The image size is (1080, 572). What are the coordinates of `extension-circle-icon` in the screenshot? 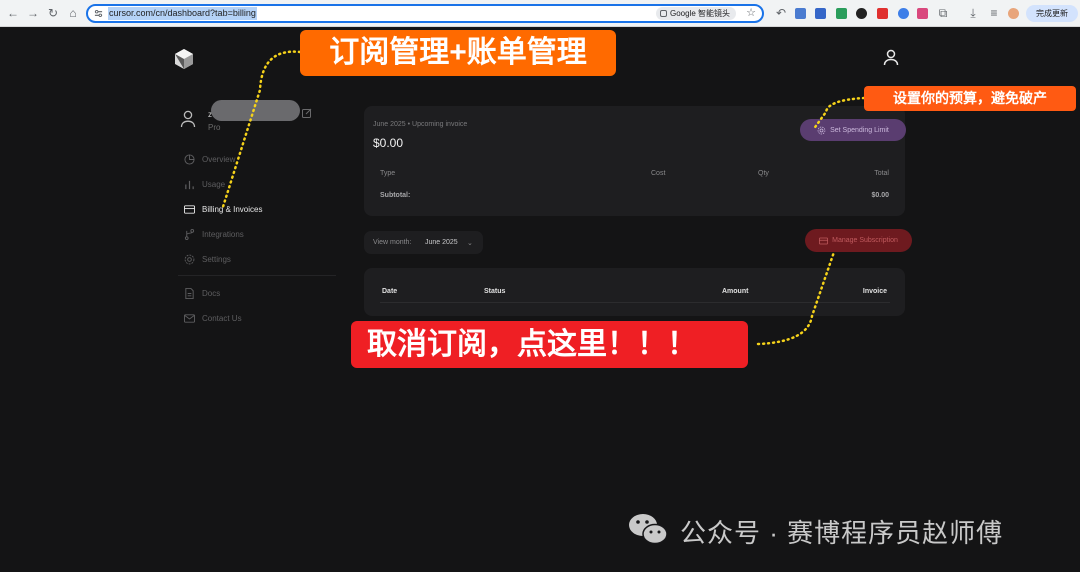 It's located at (861, 13).